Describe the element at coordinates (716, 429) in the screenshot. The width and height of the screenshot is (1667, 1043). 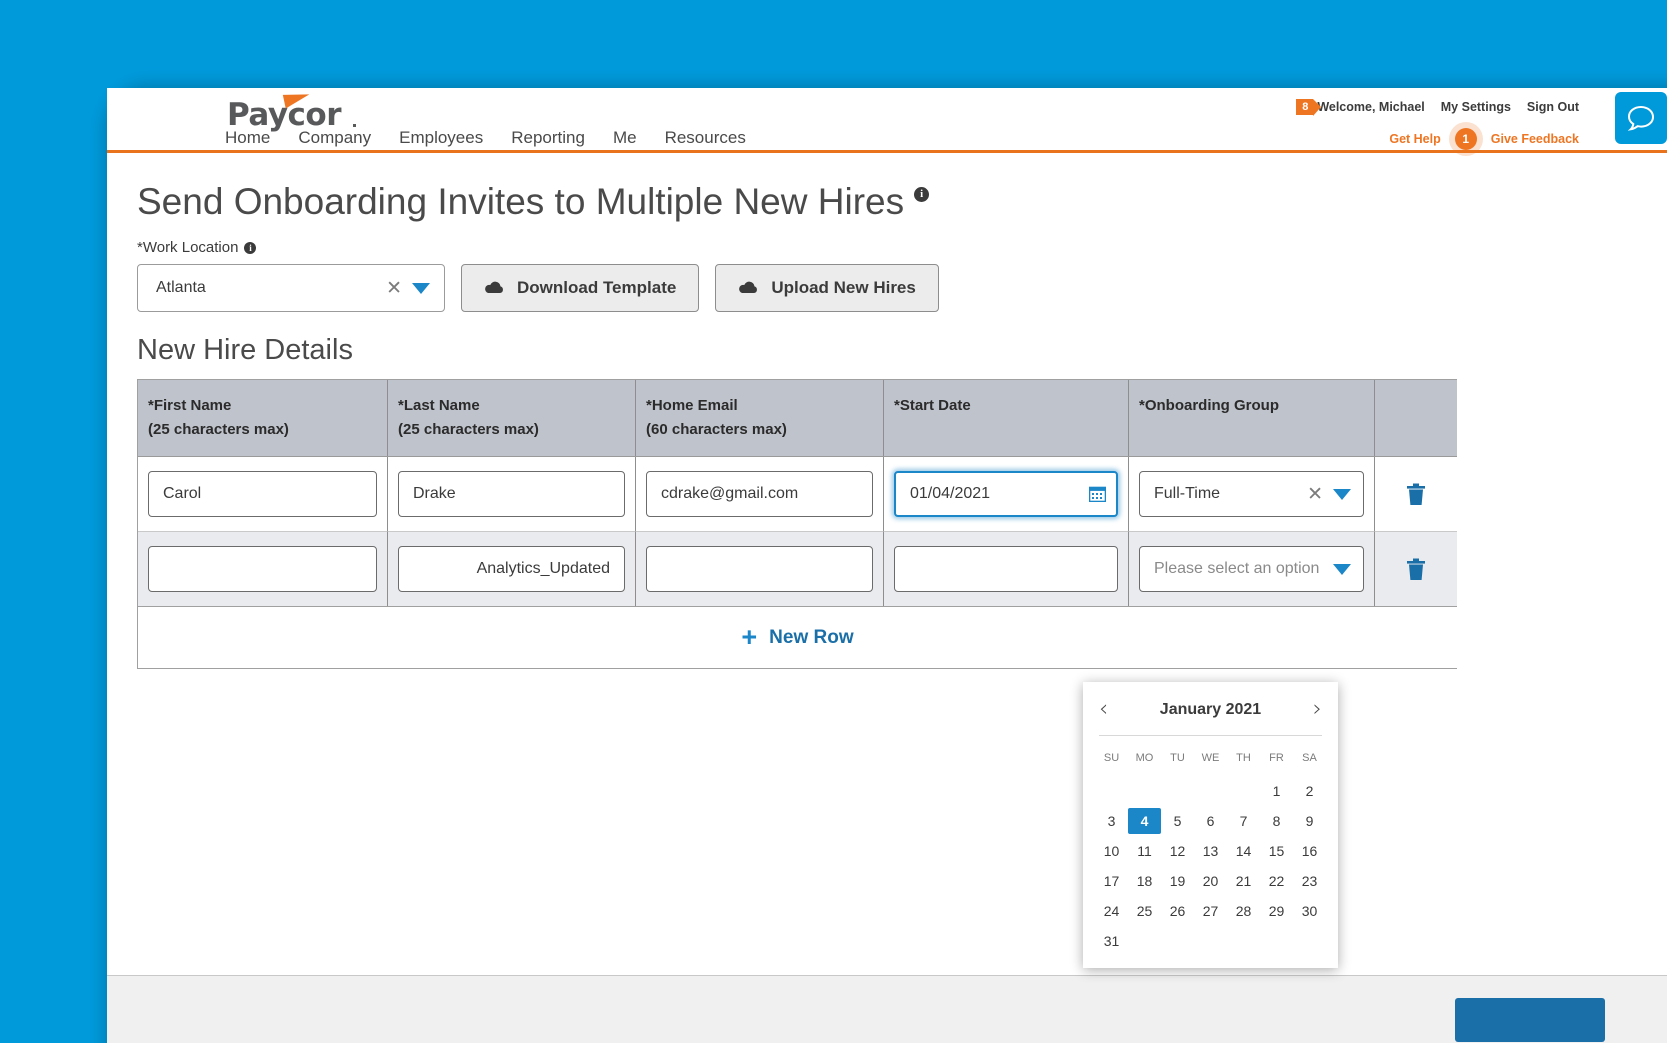
I see `column-subtitle: (60 characters max)` at that location.